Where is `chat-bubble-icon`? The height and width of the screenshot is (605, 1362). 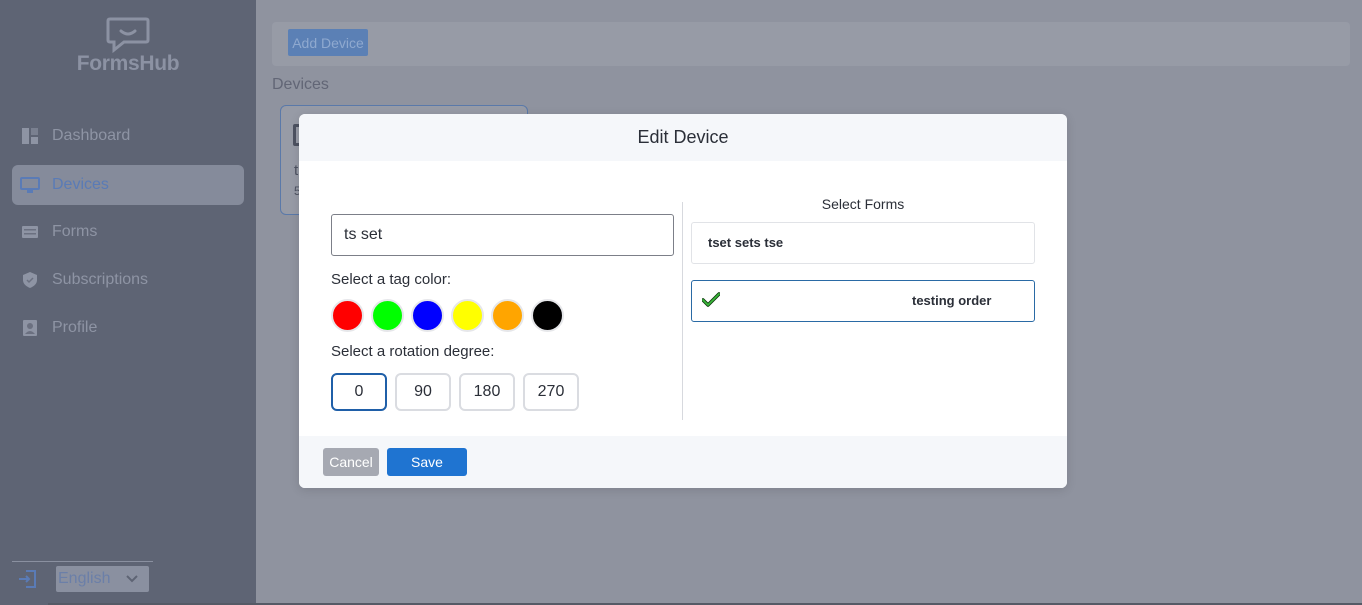 chat-bubble-icon is located at coordinates (128, 35).